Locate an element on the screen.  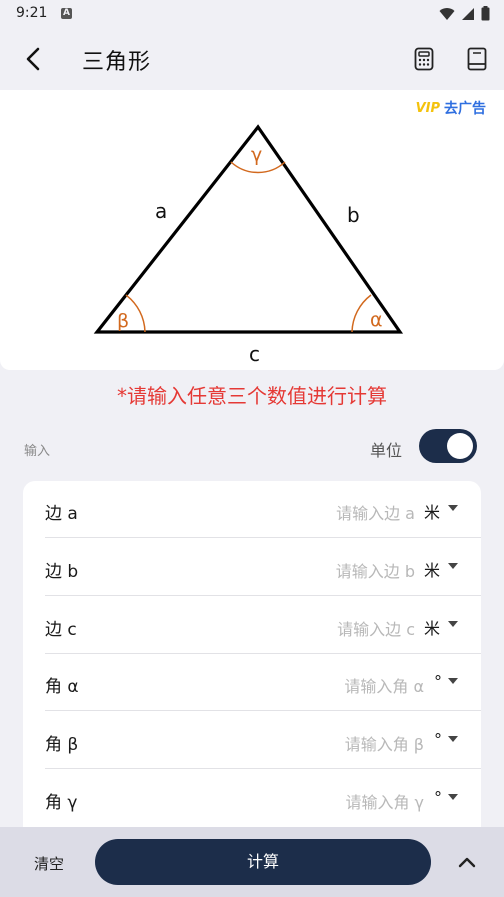
triangle-outline is located at coordinates (248, 229).